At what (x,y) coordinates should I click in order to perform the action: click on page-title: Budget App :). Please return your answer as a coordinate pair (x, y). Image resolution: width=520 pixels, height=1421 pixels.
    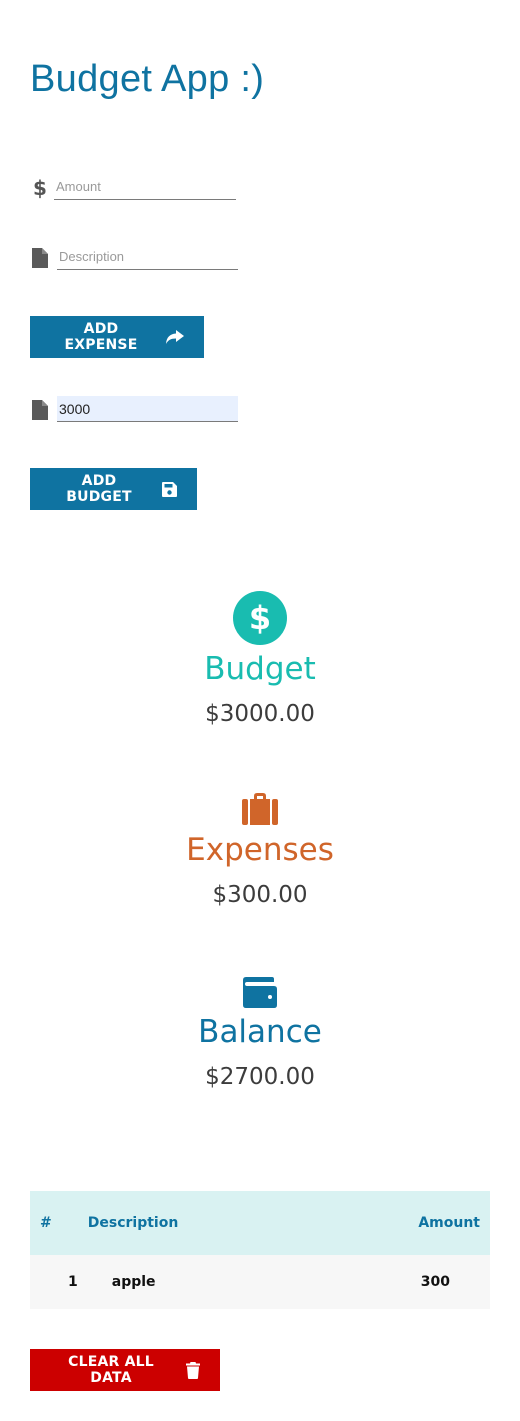
    Looking at the image, I should click on (147, 79).